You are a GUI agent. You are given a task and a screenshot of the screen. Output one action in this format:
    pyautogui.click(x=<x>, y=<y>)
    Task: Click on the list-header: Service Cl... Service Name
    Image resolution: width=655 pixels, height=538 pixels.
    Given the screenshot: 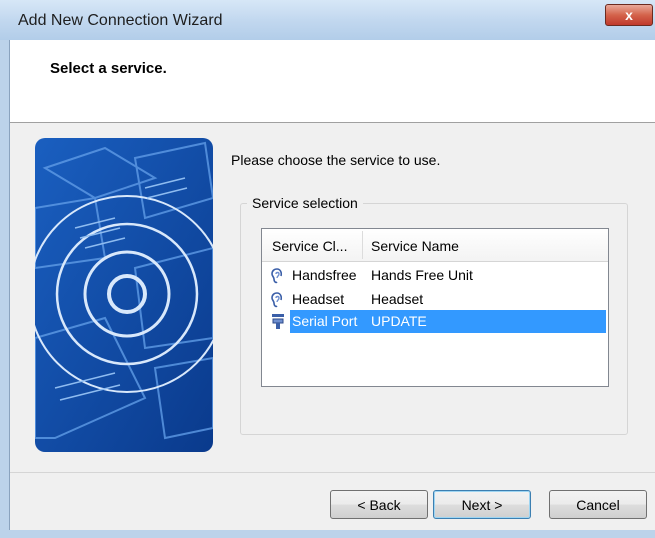 What is the action you would take?
    pyautogui.click(x=435, y=245)
    